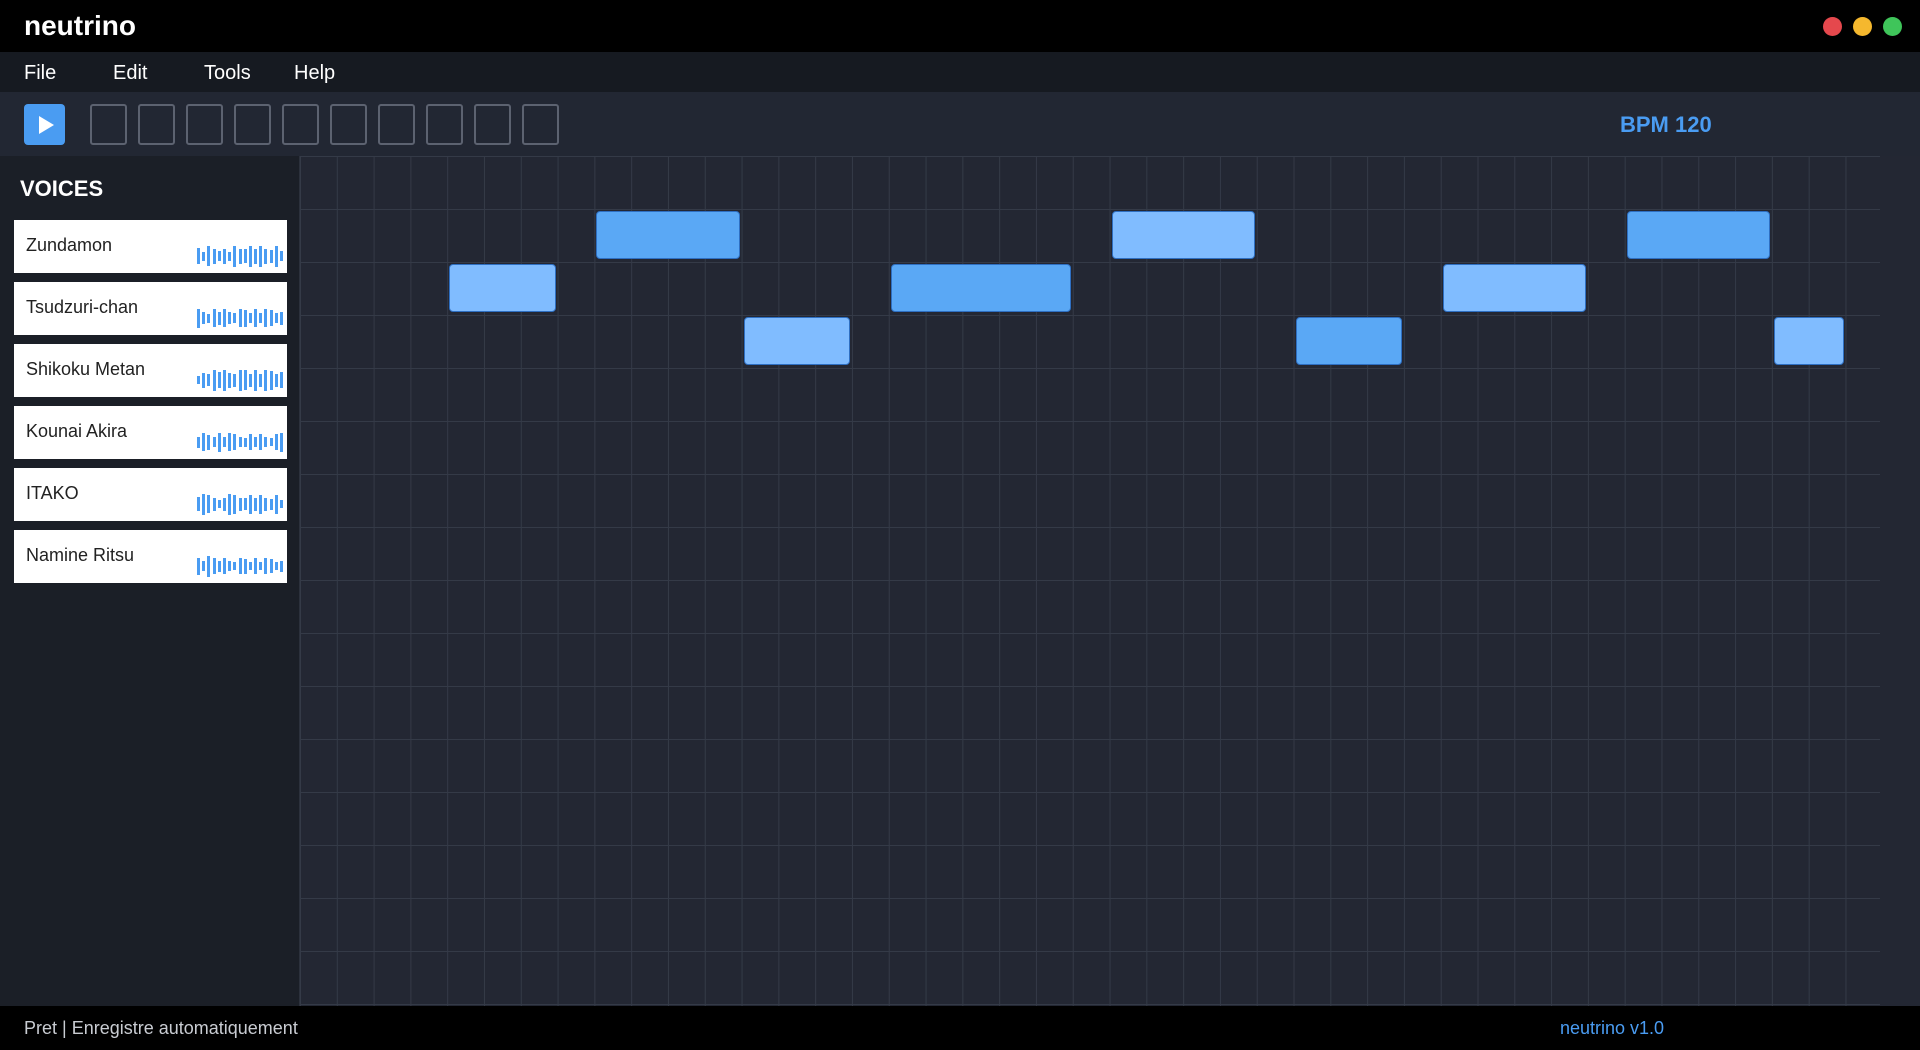 This screenshot has width=1920, height=1050. What do you see at coordinates (1862, 26) in the screenshot?
I see `minimize-window-button` at bounding box center [1862, 26].